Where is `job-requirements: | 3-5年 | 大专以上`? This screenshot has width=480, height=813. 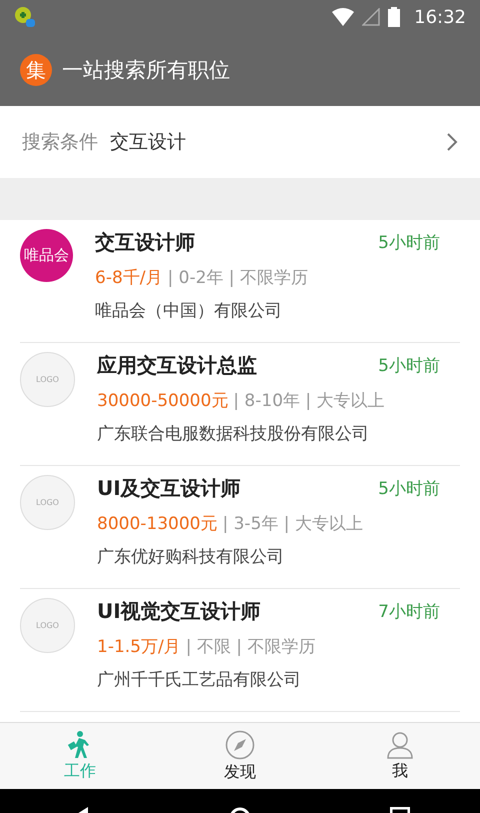 job-requirements: | 3-5年 | 大专以上 is located at coordinates (292, 524).